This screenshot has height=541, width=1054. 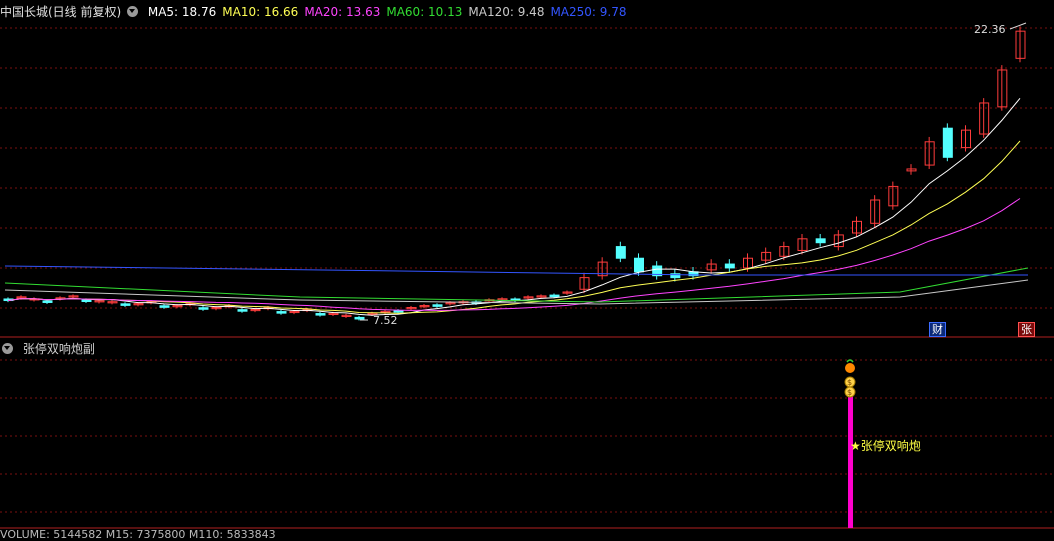 I want to click on finance-badge: 财, so click(x=937, y=329).